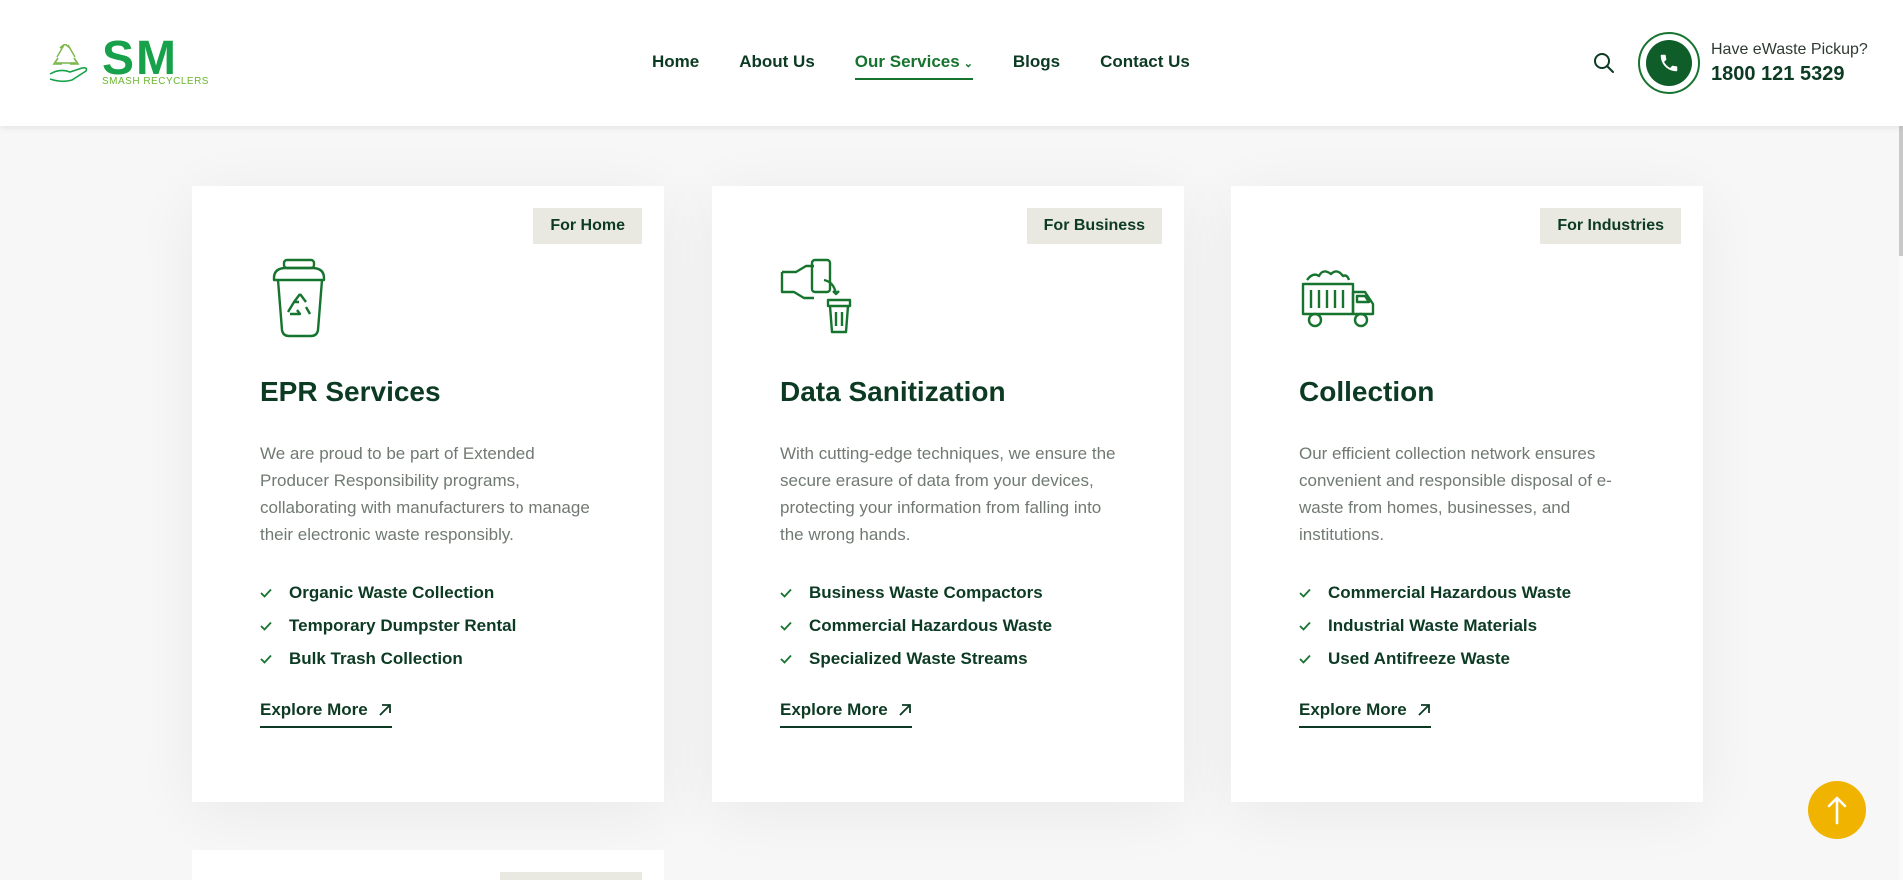 This screenshot has height=880, width=1903. Describe the element at coordinates (68, 63) in the screenshot. I see `recycle-hand-logo-icon` at that location.